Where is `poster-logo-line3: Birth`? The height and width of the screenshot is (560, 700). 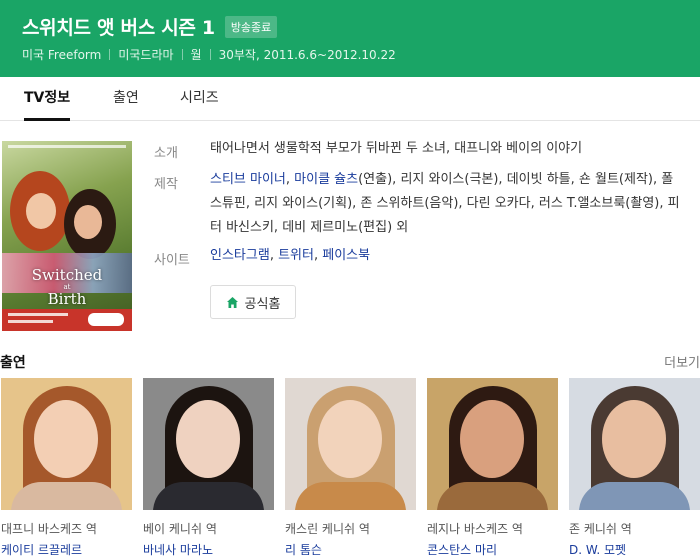
poster-logo-line3: Birth is located at coordinates (67, 299).